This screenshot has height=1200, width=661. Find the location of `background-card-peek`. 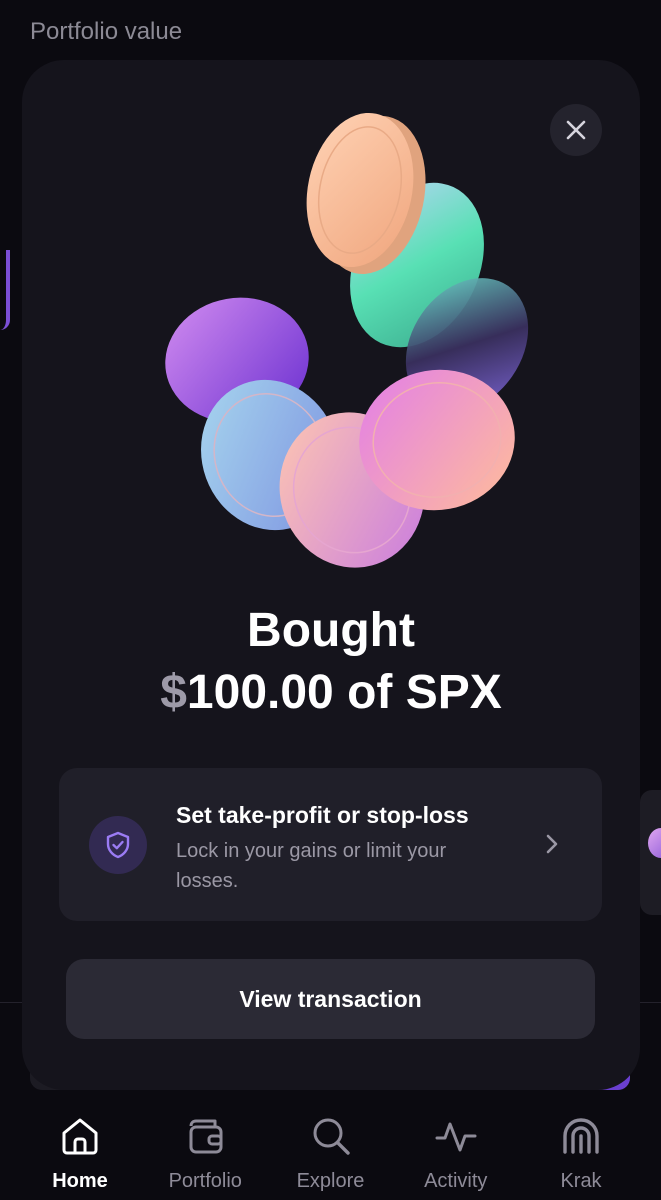

background-card-peek is located at coordinates (650, 852).